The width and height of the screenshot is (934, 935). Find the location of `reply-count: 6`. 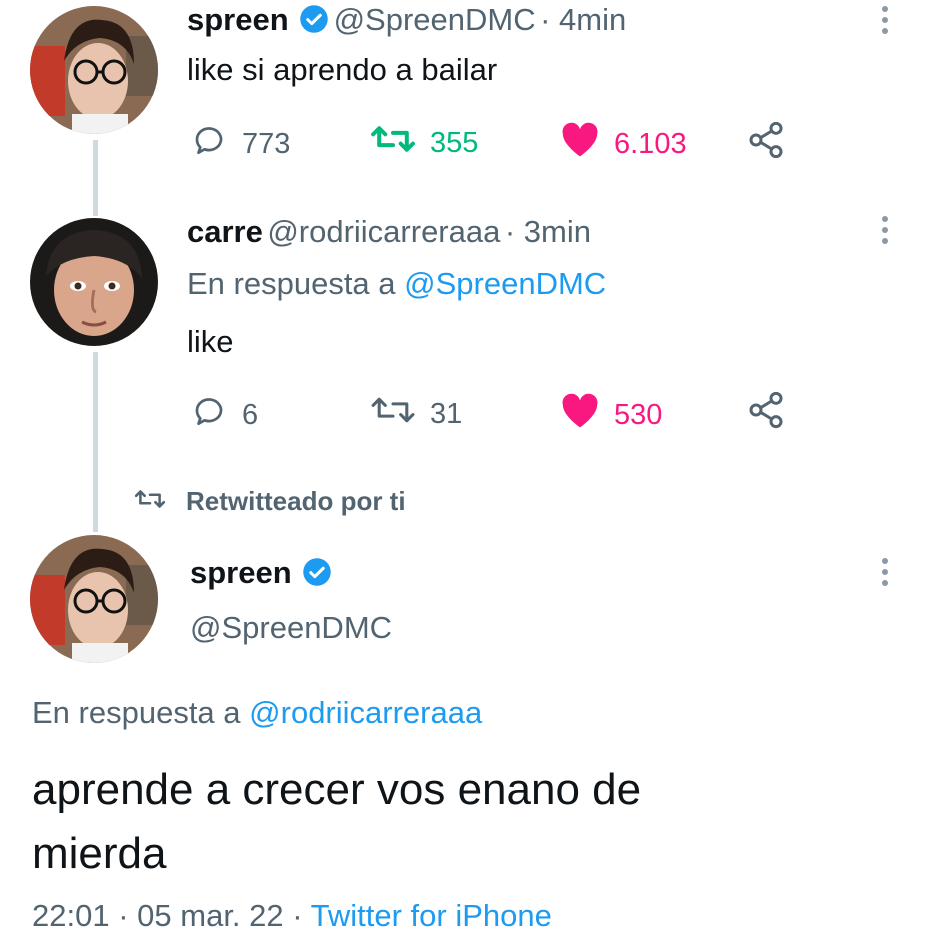

reply-count: 6 is located at coordinates (250, 414).